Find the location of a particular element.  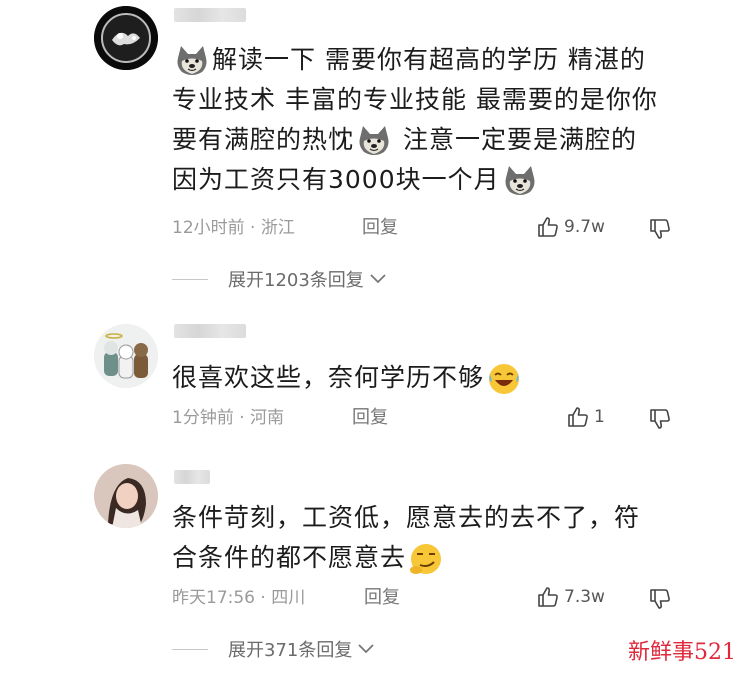

like-button: 1 is located at coordinates (585, 417).